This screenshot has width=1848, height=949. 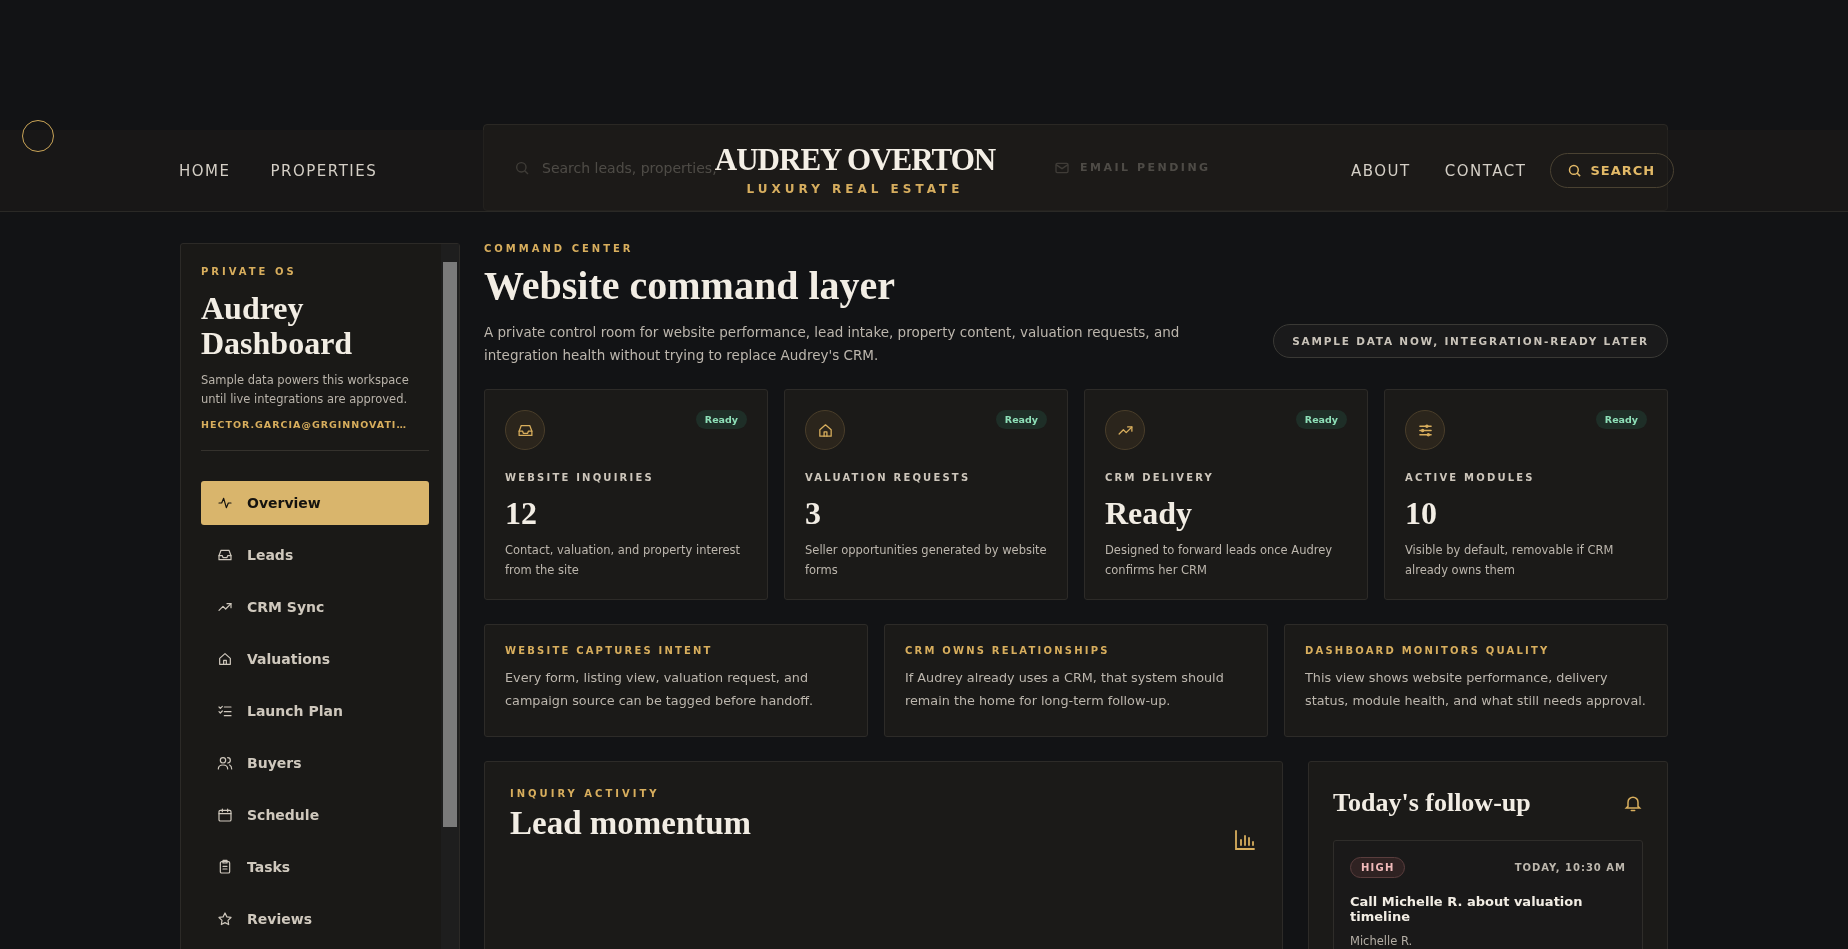 I want to click on sidebar-item: Reviews, so click(x=315, y=919).